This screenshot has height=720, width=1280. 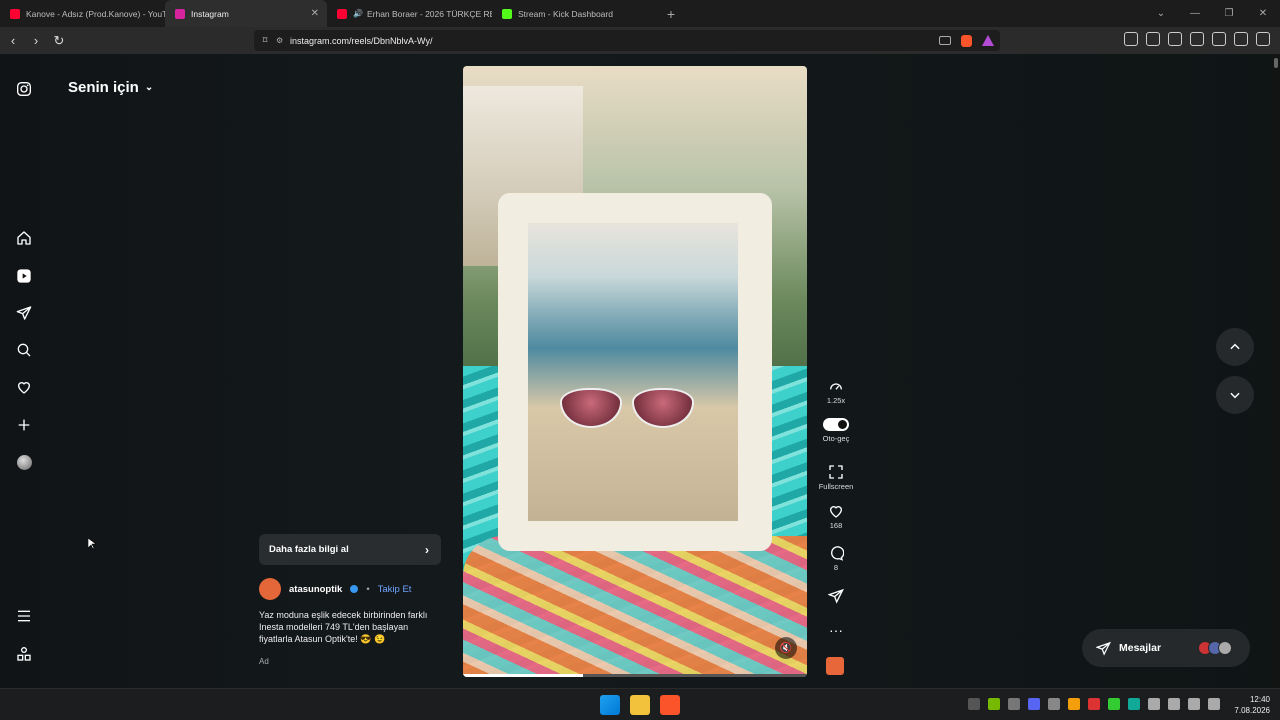 I want to click on minimize-button: —, so click(x=1195, y=13).